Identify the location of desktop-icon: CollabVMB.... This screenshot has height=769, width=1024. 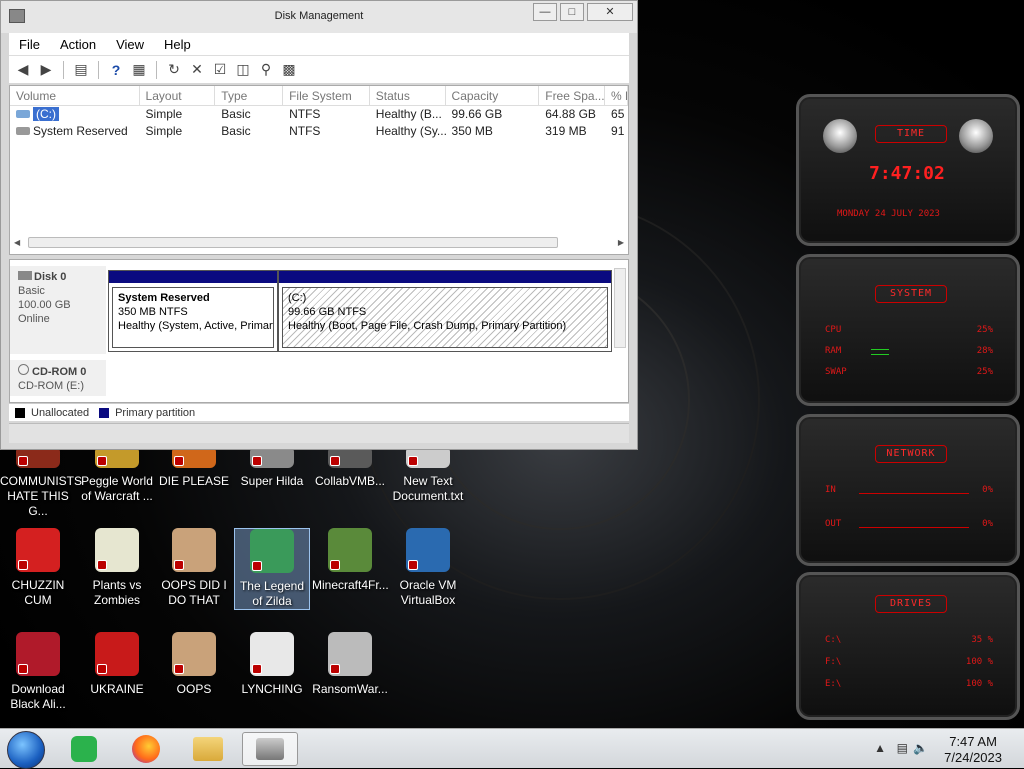
(350, 467).